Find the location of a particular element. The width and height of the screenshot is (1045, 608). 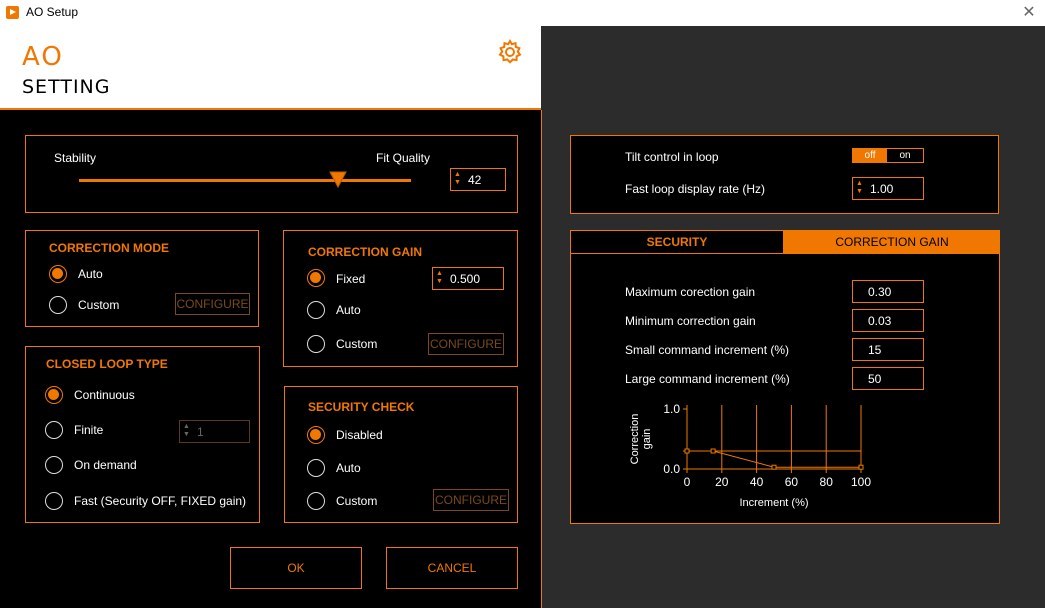

security-check-custom-radio is located at coordinates (316, 501).